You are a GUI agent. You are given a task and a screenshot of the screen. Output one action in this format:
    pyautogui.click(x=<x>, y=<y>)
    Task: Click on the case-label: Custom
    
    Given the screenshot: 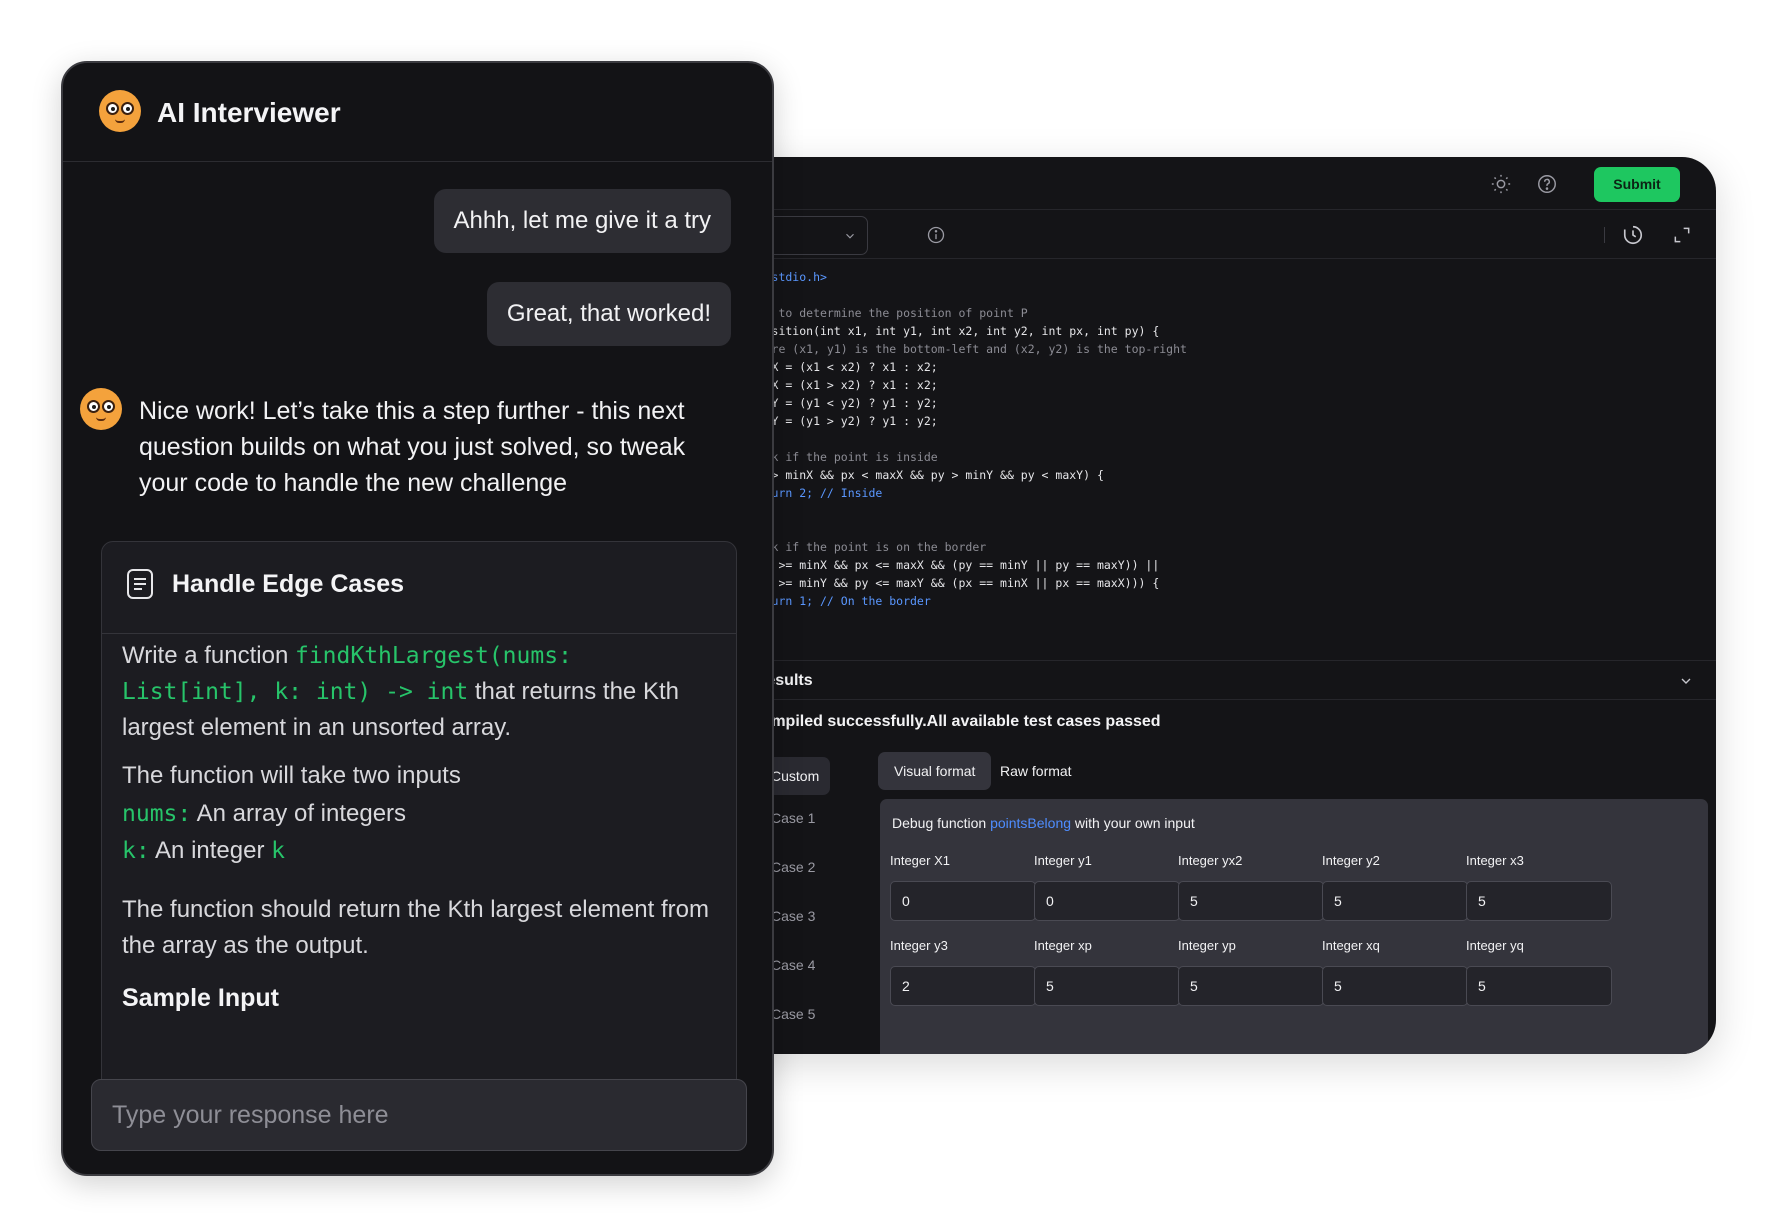 What is the action you would take?
    pyautogui.click(x=795, y=776)
    